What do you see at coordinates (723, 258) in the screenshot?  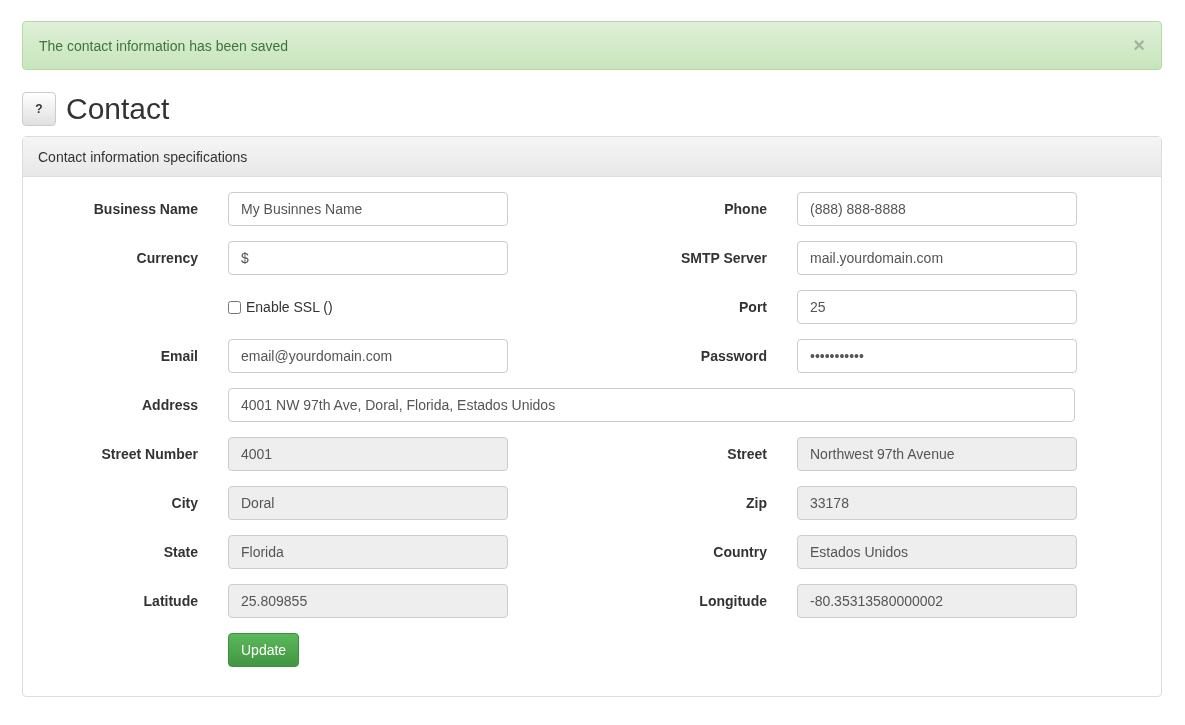 I see `field-label: SMTP Server` at bounding box center [723, 258].